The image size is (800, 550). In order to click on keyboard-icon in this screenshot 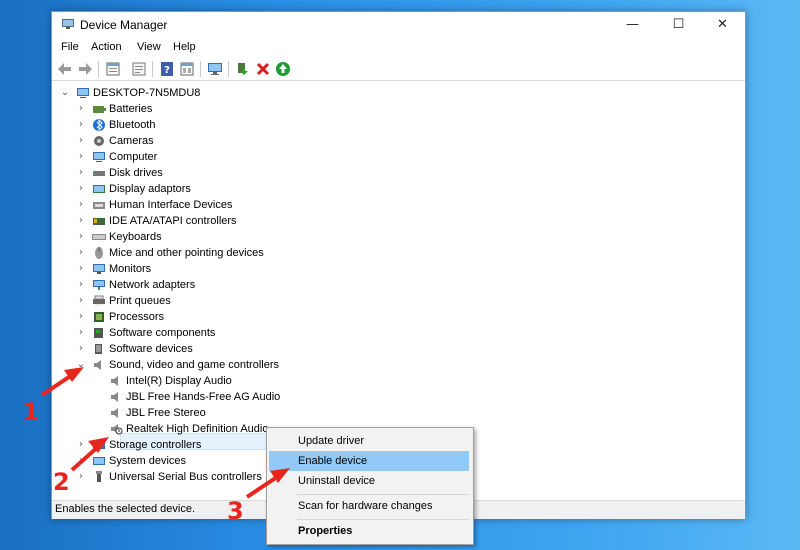, I will do `click(99, 237)`.